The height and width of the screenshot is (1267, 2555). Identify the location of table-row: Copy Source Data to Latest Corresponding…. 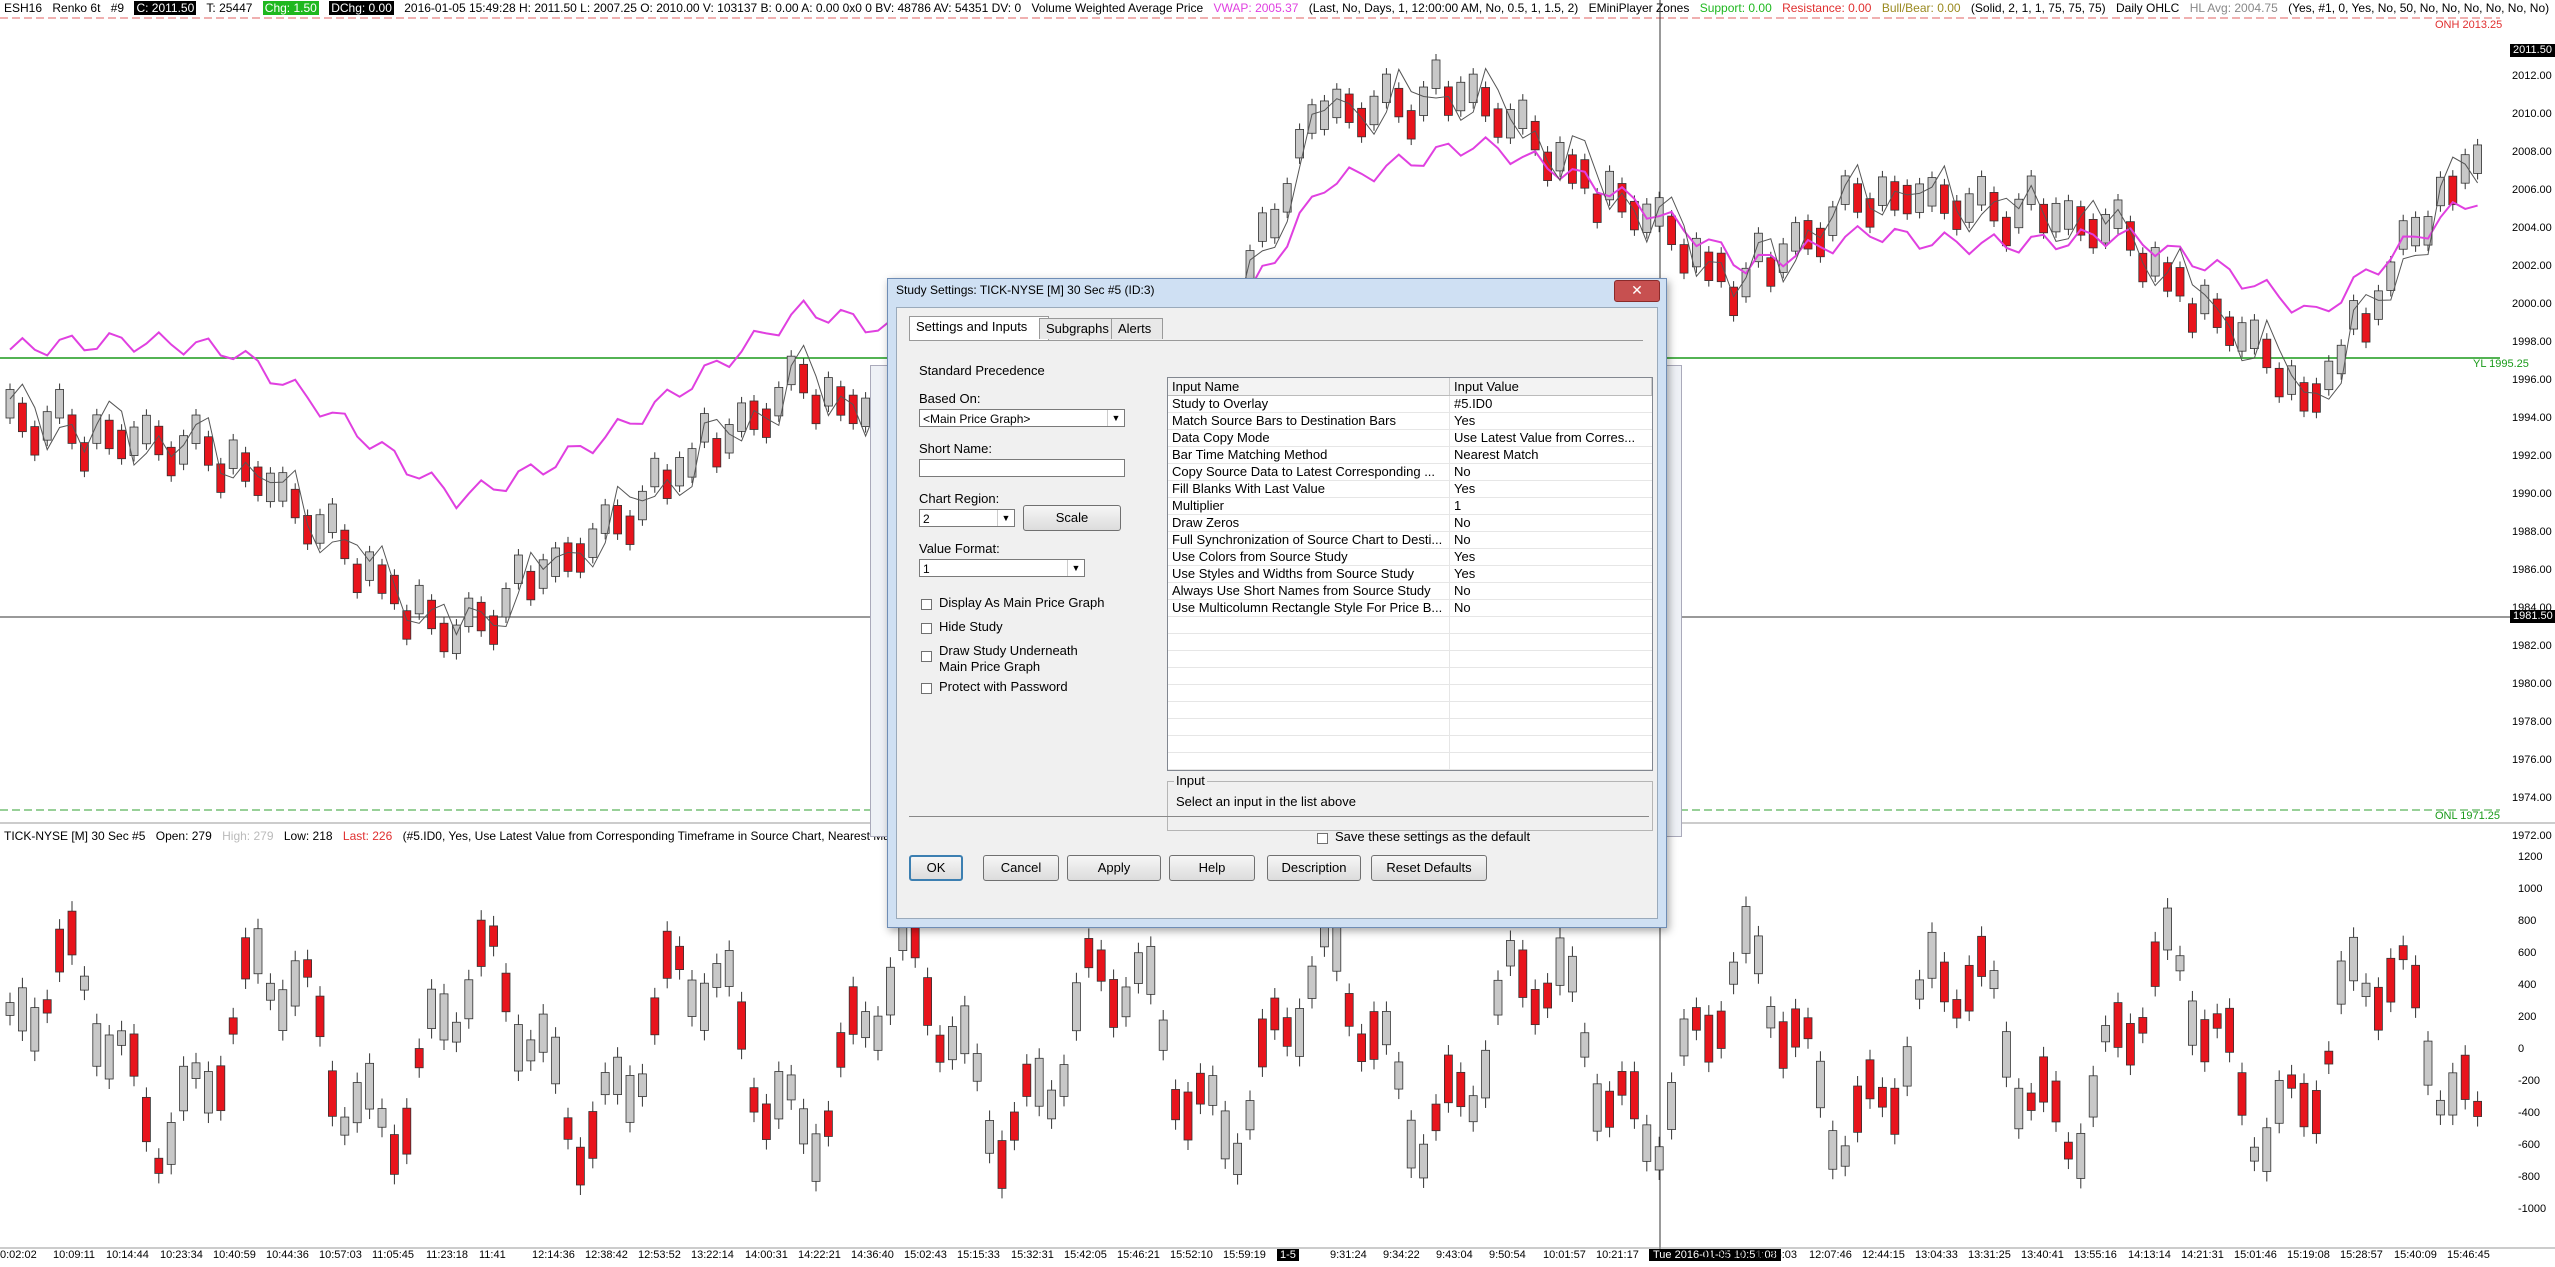
(1410, 472).